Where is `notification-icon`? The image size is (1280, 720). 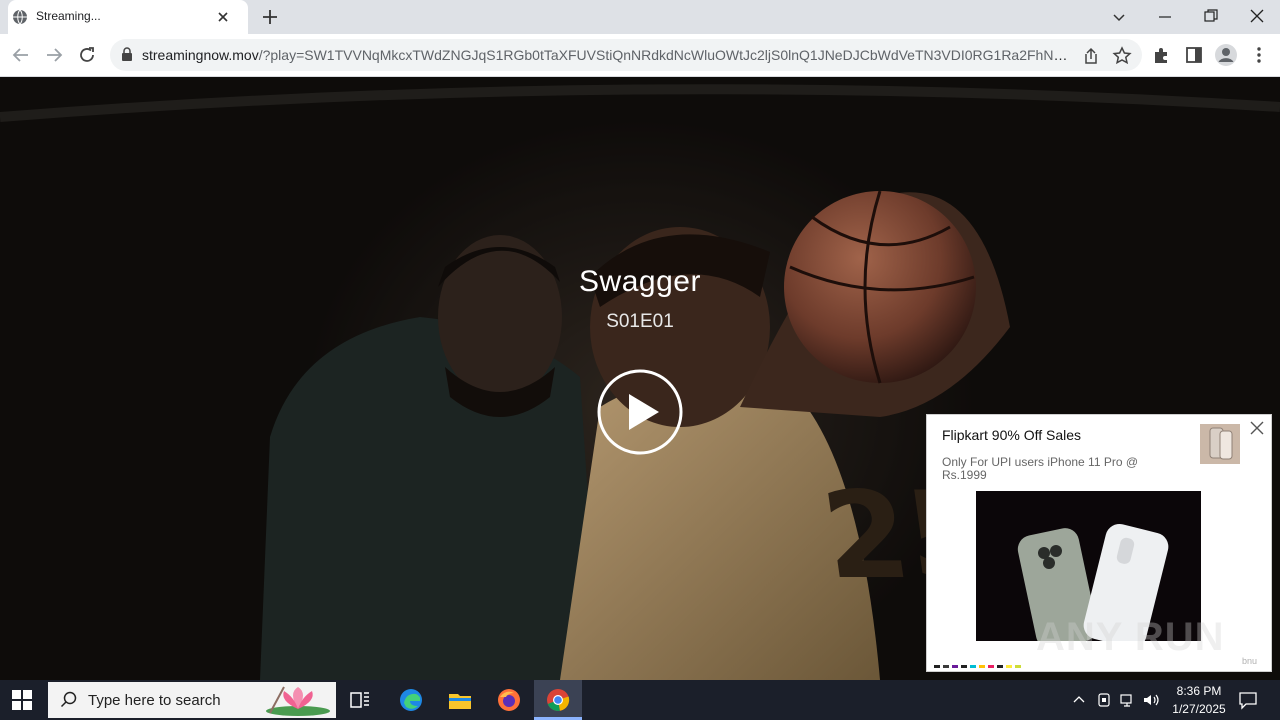
notification-icon is located at coordinates (1248, 700).